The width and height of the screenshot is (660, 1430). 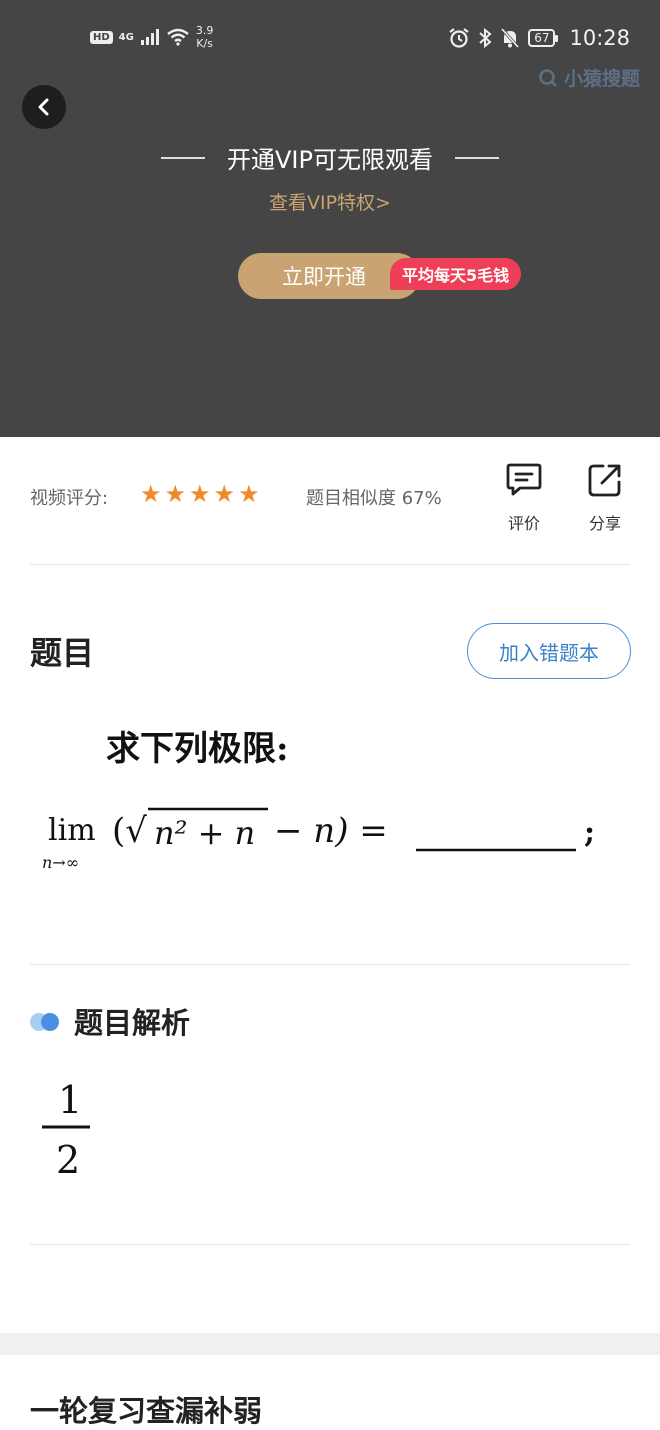 What do you see at coordinates (129, 831) in the screenshot?
I see `expression-left: (√` at bounding box center [129, 831].